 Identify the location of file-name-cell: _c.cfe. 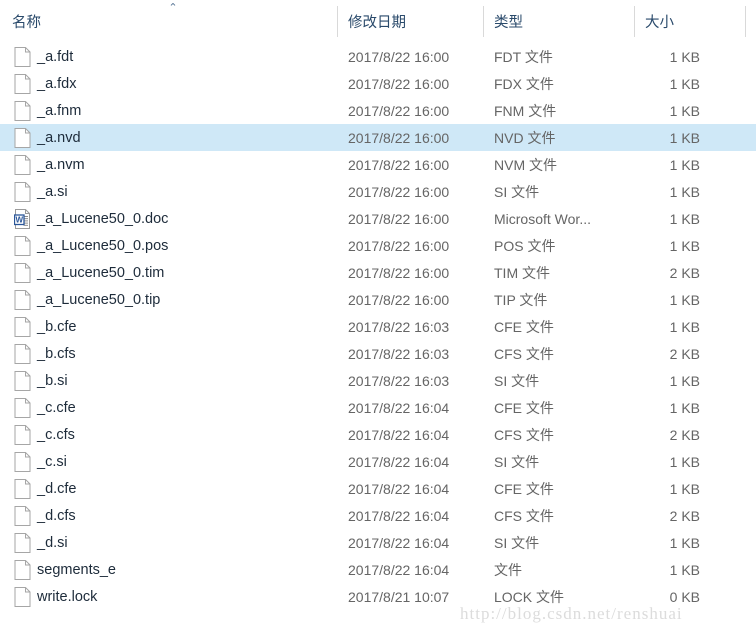
(45, 407).